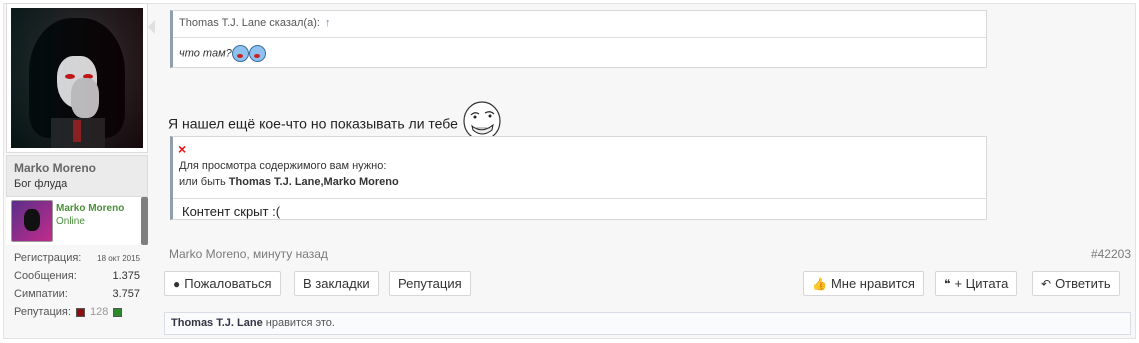  I want to click on hidden-placeholder: Контент скрыт :(, so click(231, 211).